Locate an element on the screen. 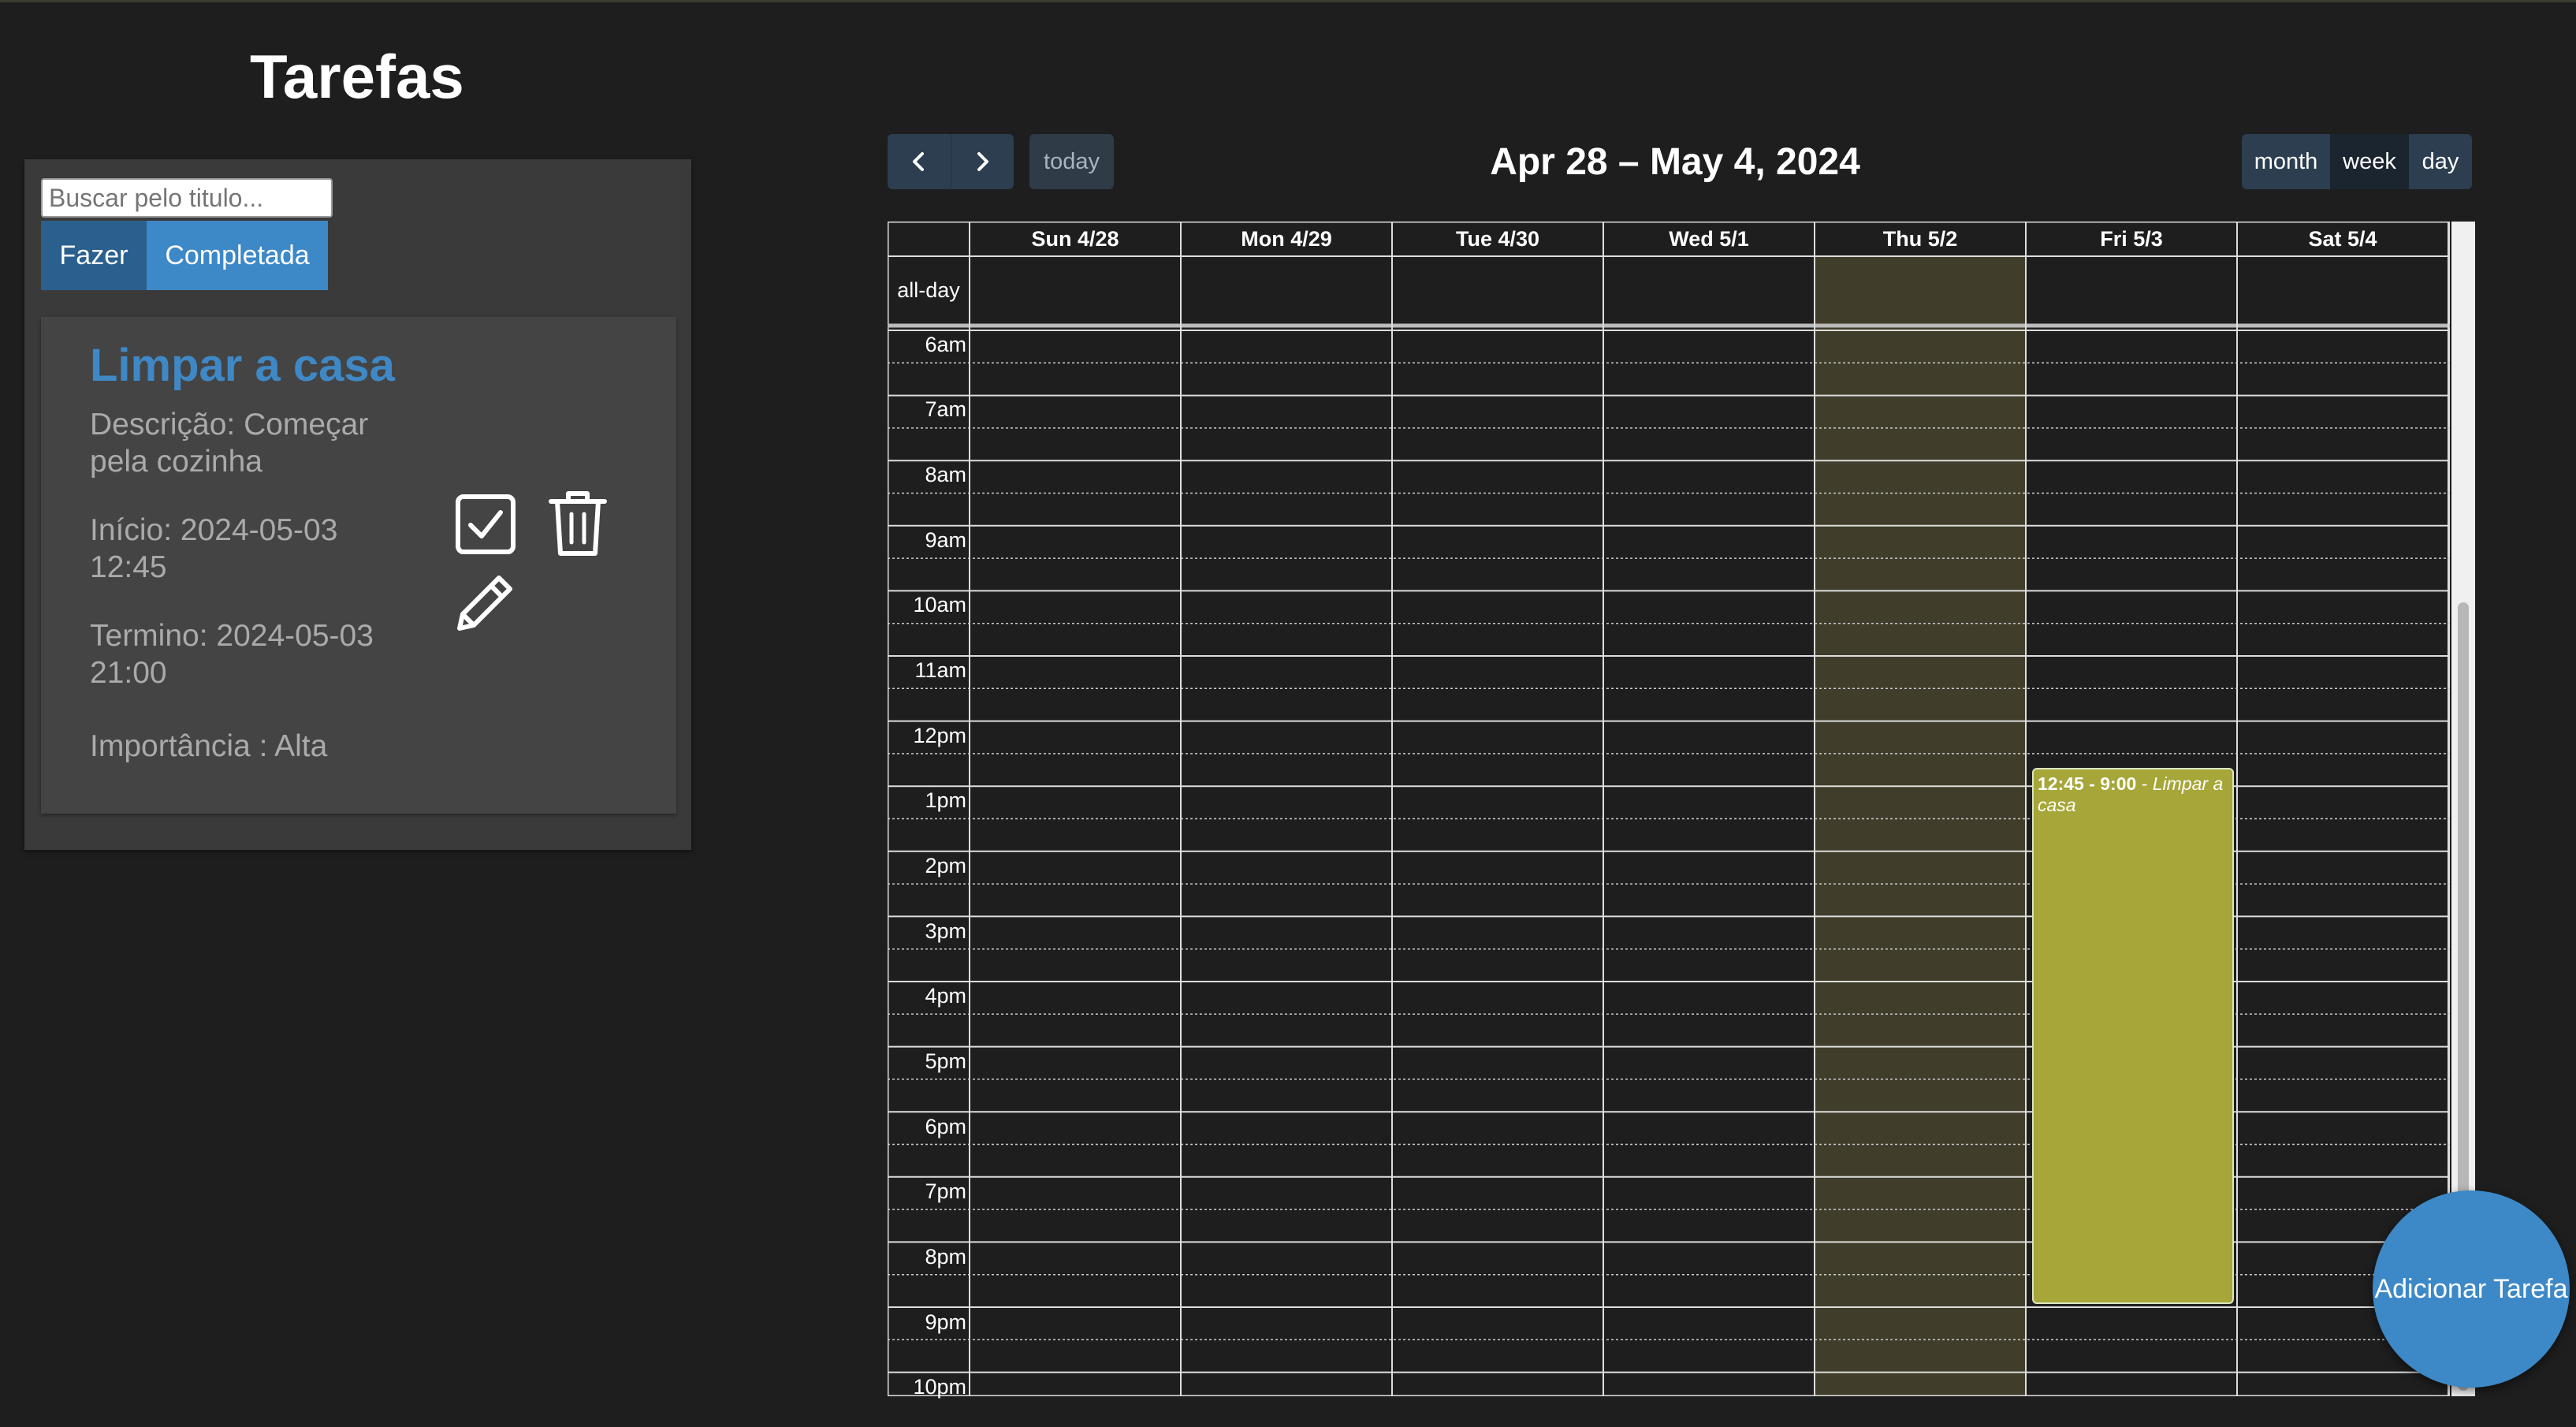 This screenshot has width=2576, height=1427. filter-todo-button: Fazer is located at coordinates (94, 255).